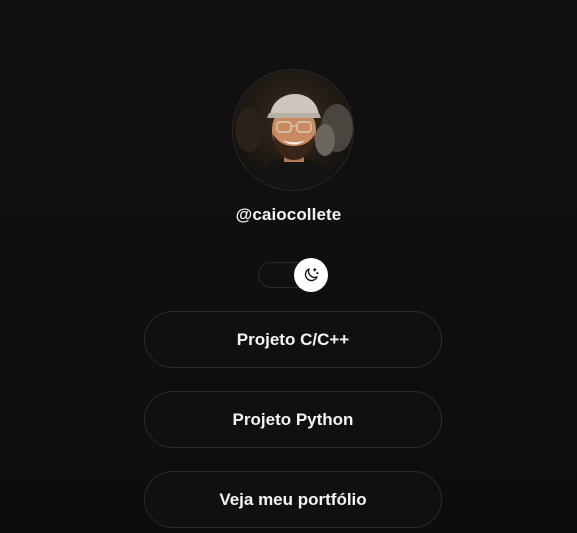 This screenshot has height=533, width=577. I want to click on link-button-label: Veja meu portfólio, so click(293, 499).